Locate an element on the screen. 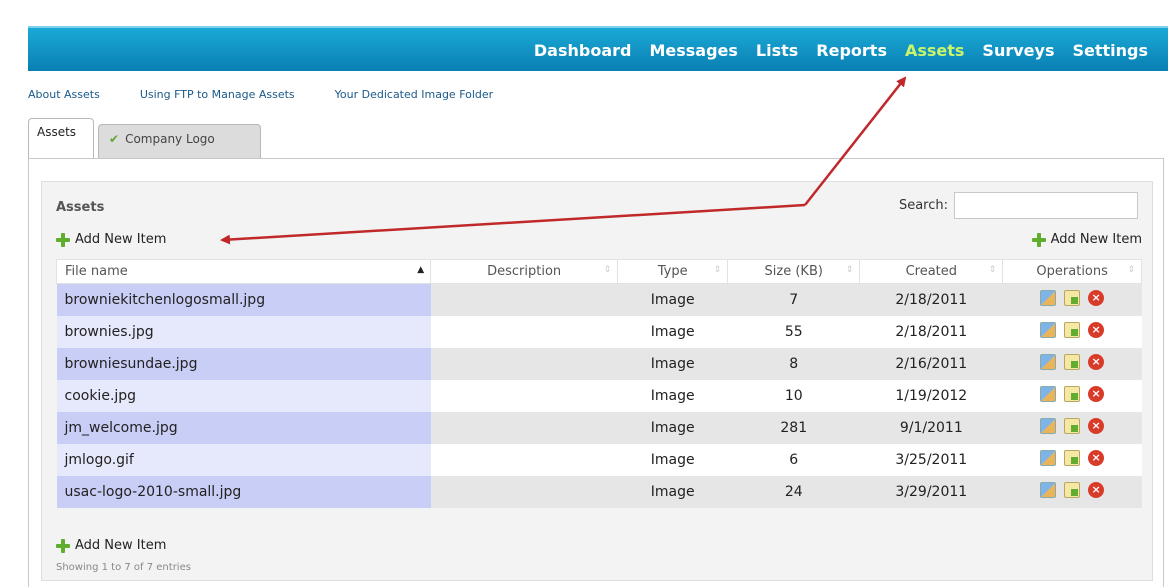 This screenshot has width=1168, height=587. cell-file-name: jm_welcome.jpg is located at coordinates (243, 427).